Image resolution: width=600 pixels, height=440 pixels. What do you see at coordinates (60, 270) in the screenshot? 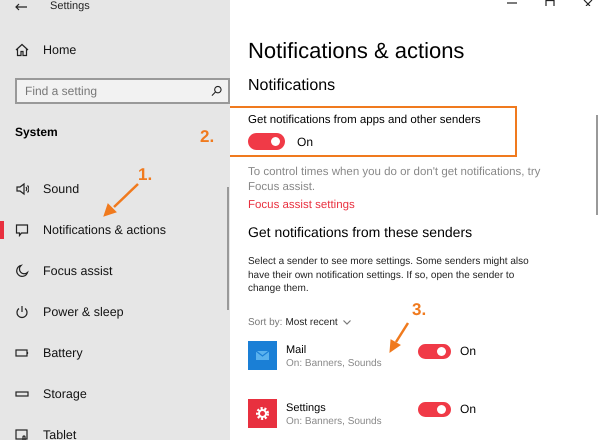
I see `sidebar-item: Focus assist` at bounding box center [60, 270].